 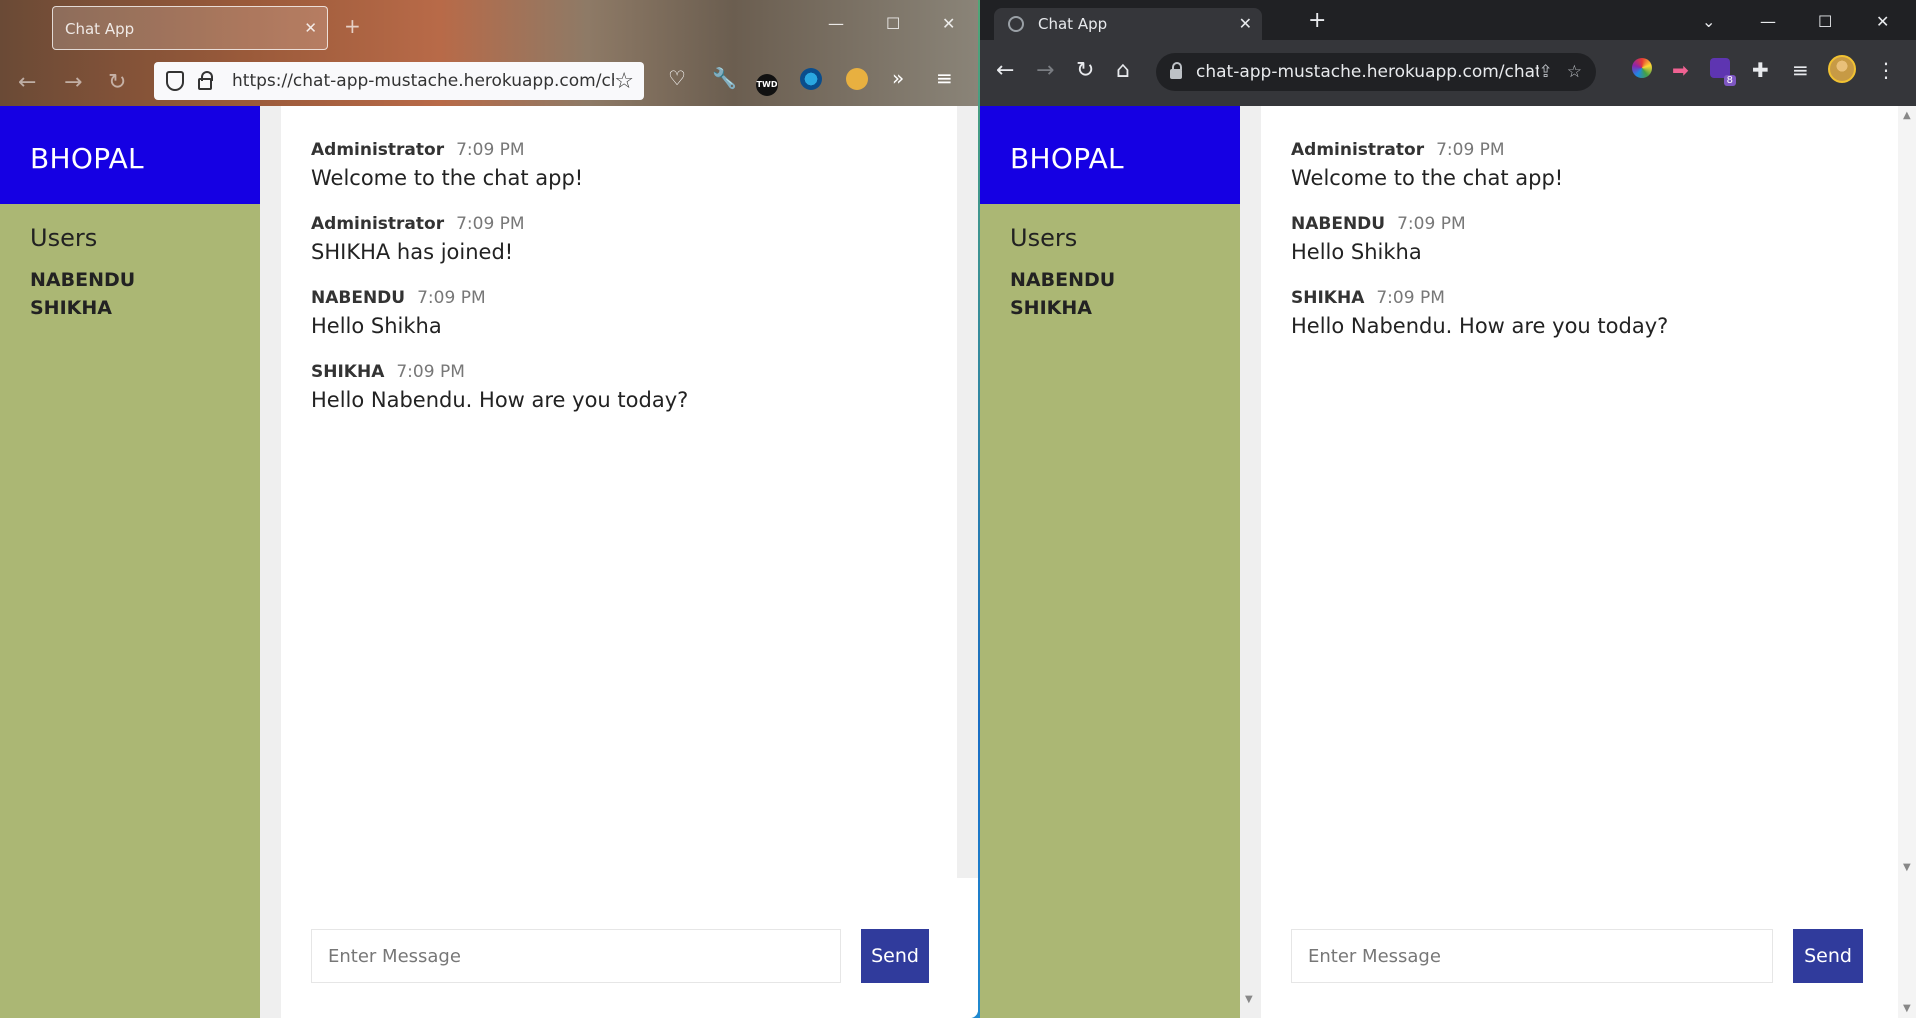 I want to click on chrome-tab-title: Chat App, so click(x=1073, y=24).